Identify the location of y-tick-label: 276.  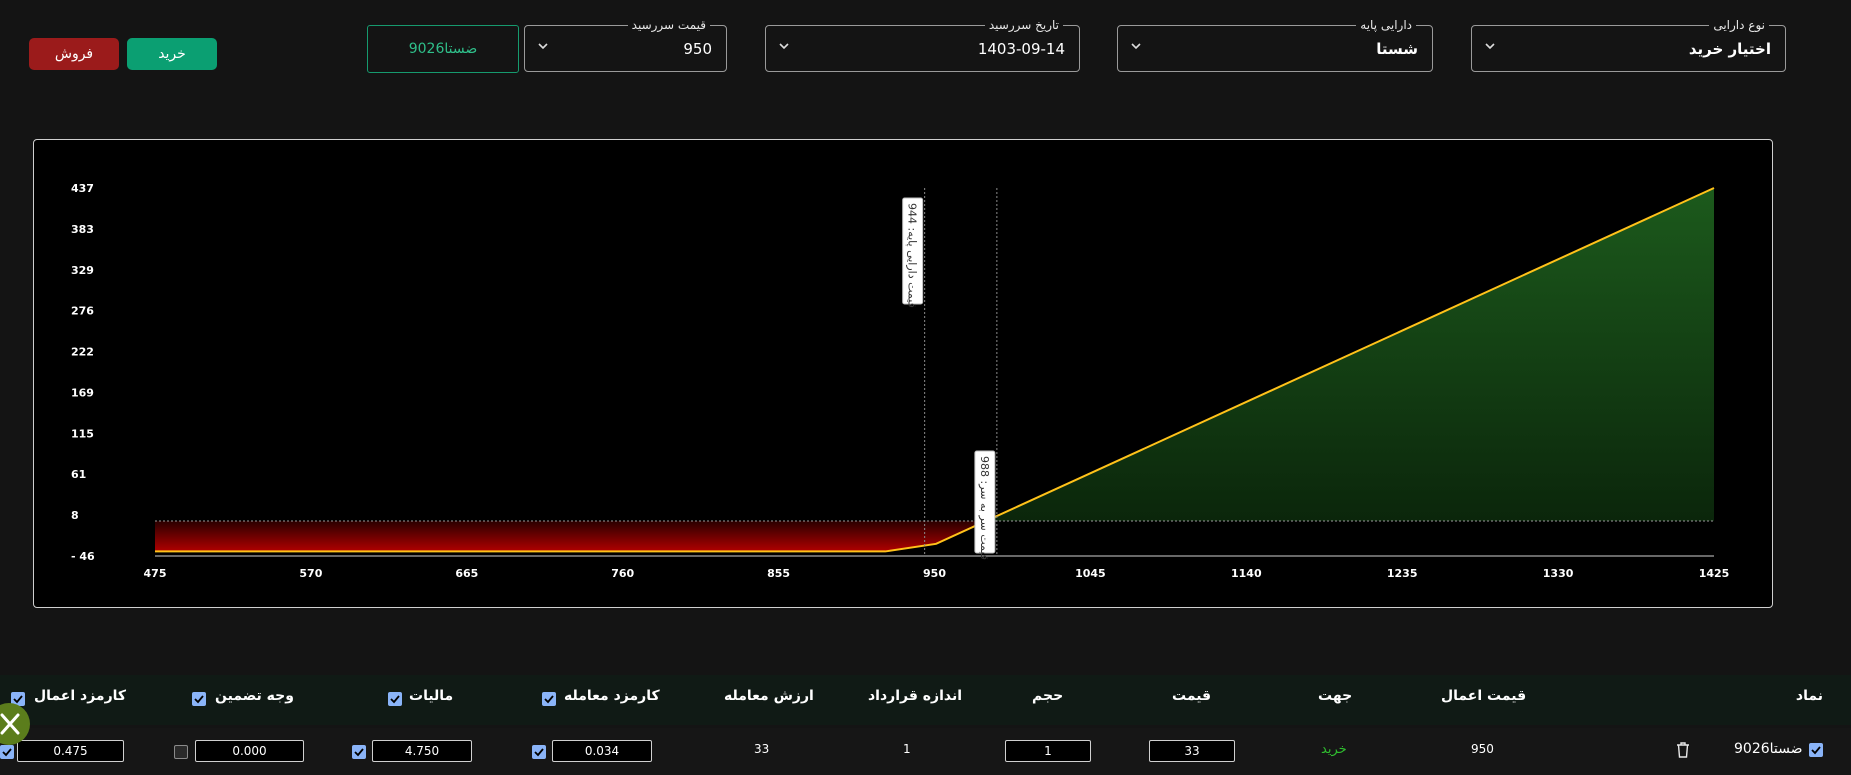
(82, 311).